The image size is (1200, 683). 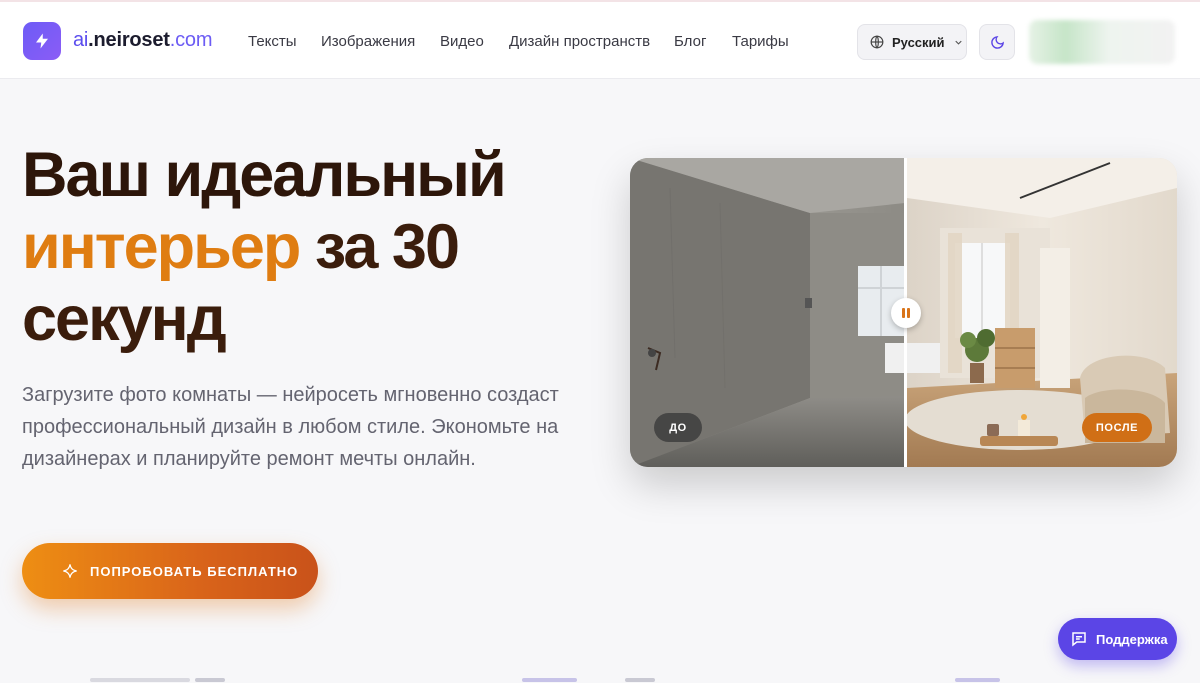 I want to click on nav-item-images: Изображения, so click(x=368, y=41).